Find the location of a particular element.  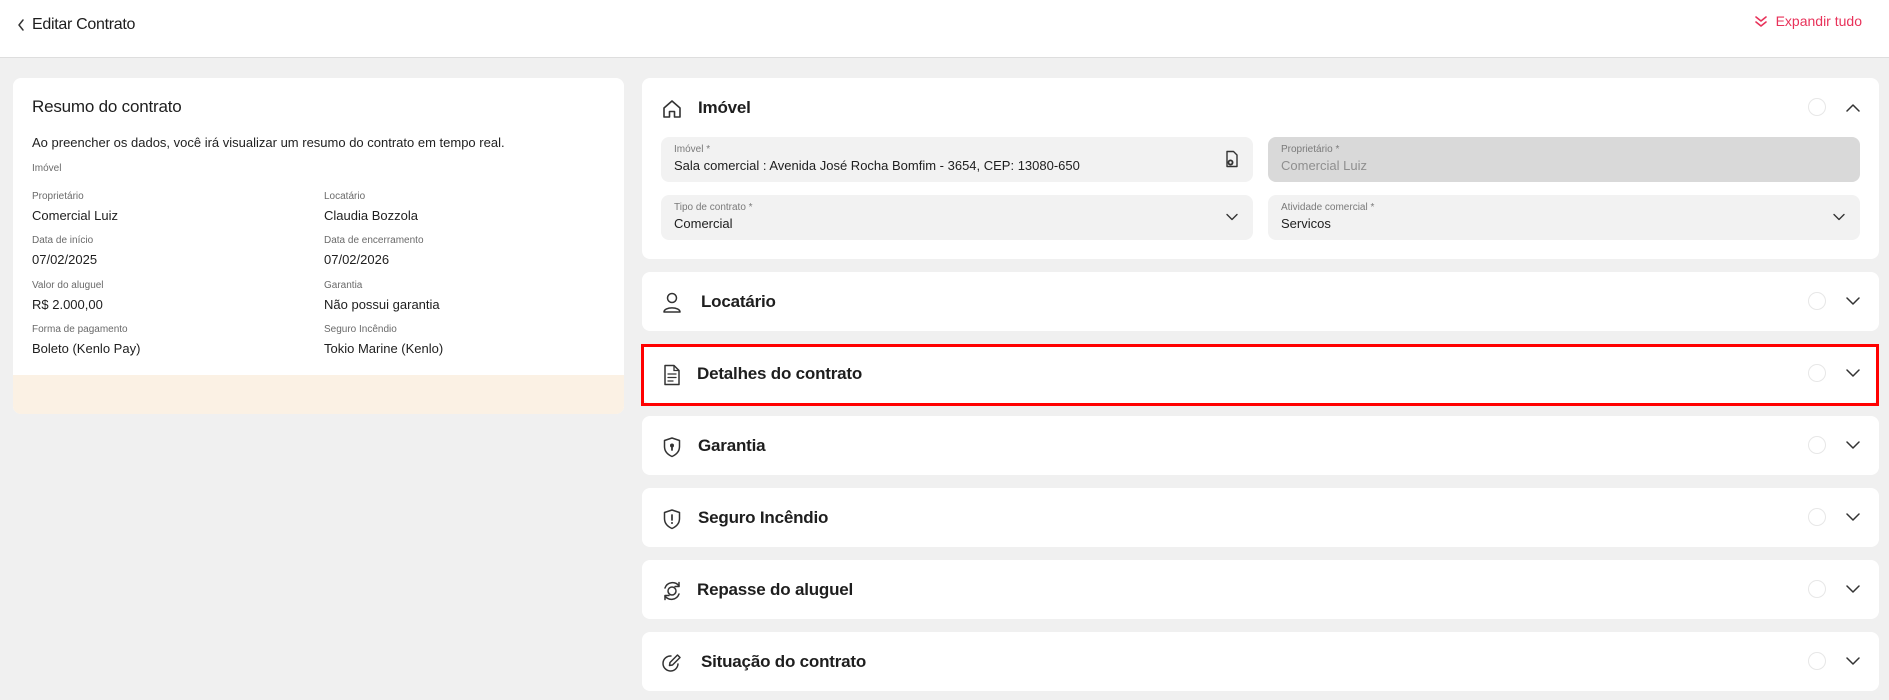

panel-title: Repasse do aluguel is located at coordinates (775, 589).